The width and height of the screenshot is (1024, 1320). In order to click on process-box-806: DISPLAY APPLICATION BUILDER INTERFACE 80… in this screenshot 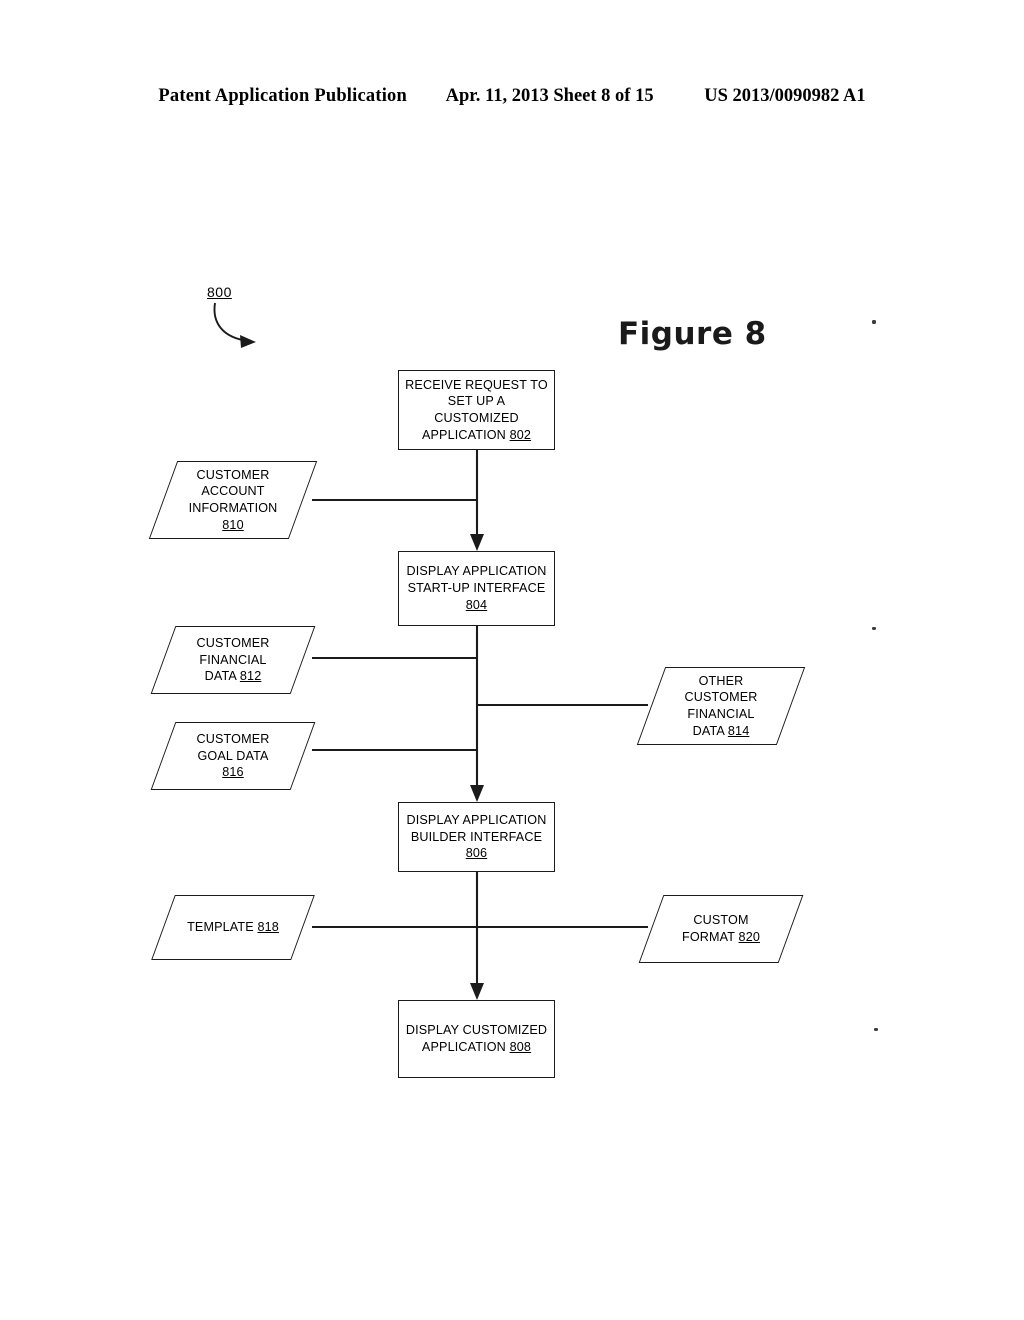, I will do `click(476, 837)`.